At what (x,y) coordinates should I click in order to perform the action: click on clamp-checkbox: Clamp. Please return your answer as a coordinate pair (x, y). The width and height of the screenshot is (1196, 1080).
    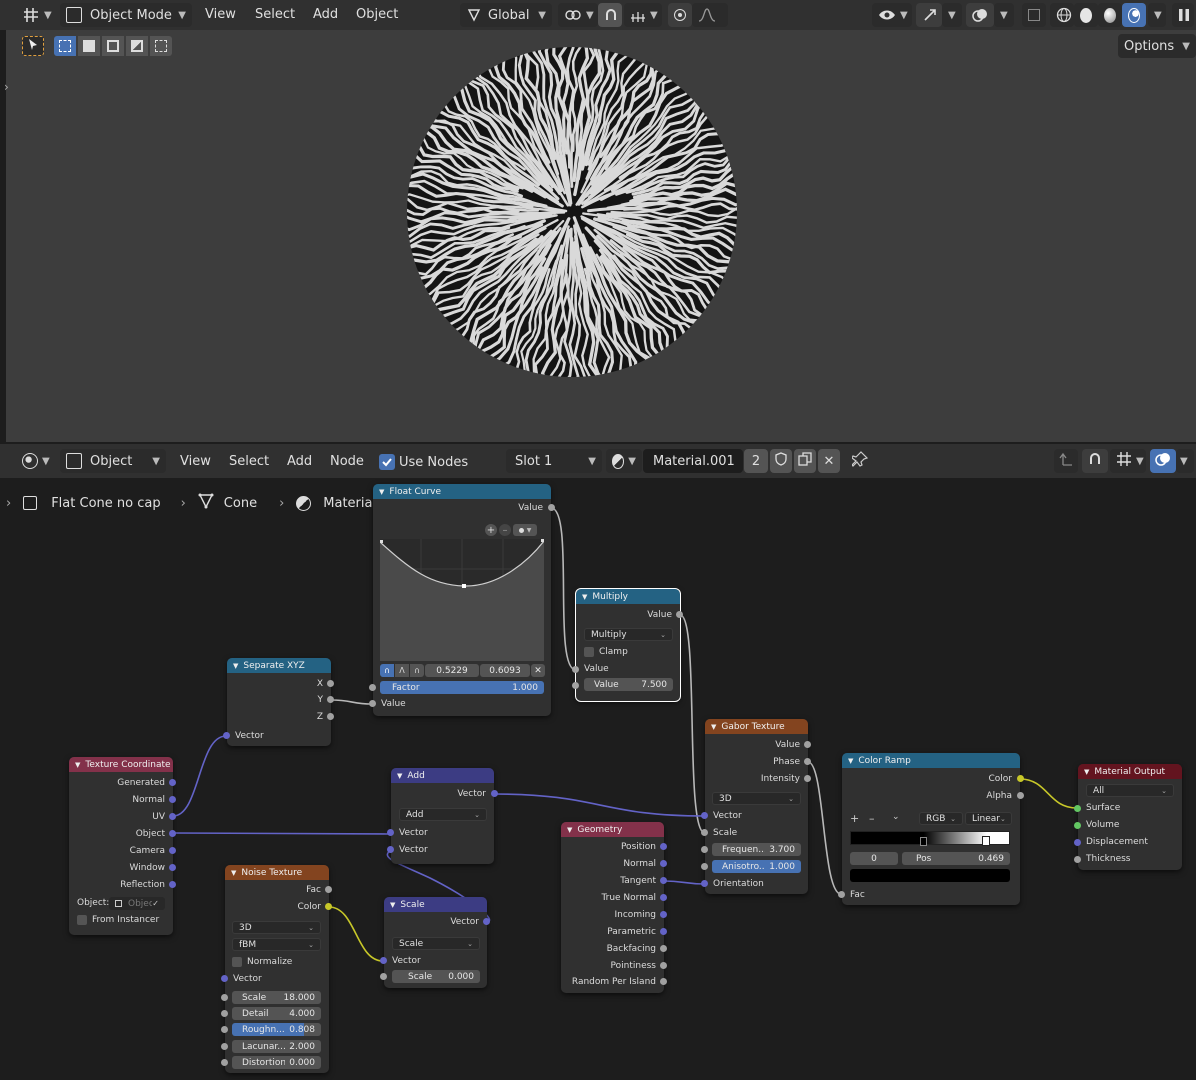
    Looking at the image, I should click on (606, 652).